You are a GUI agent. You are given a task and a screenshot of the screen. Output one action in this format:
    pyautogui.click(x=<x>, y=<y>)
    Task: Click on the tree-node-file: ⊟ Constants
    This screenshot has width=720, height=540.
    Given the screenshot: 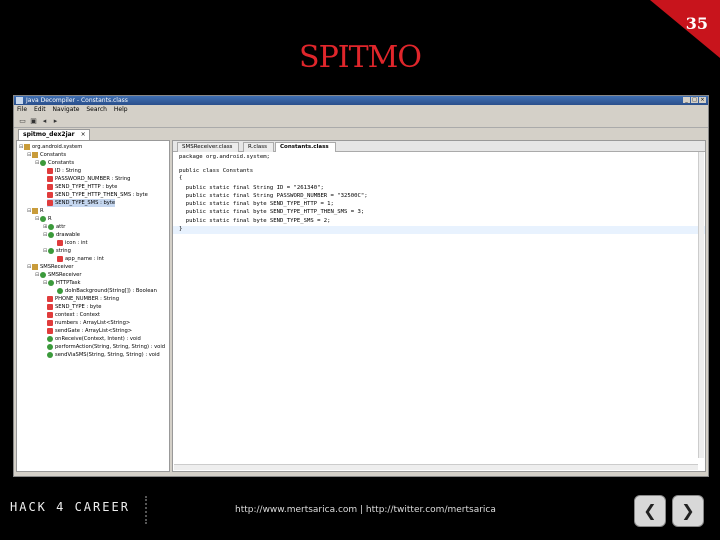 What is the action you would take?
    pyautogui.click(x=46, y=155)
    